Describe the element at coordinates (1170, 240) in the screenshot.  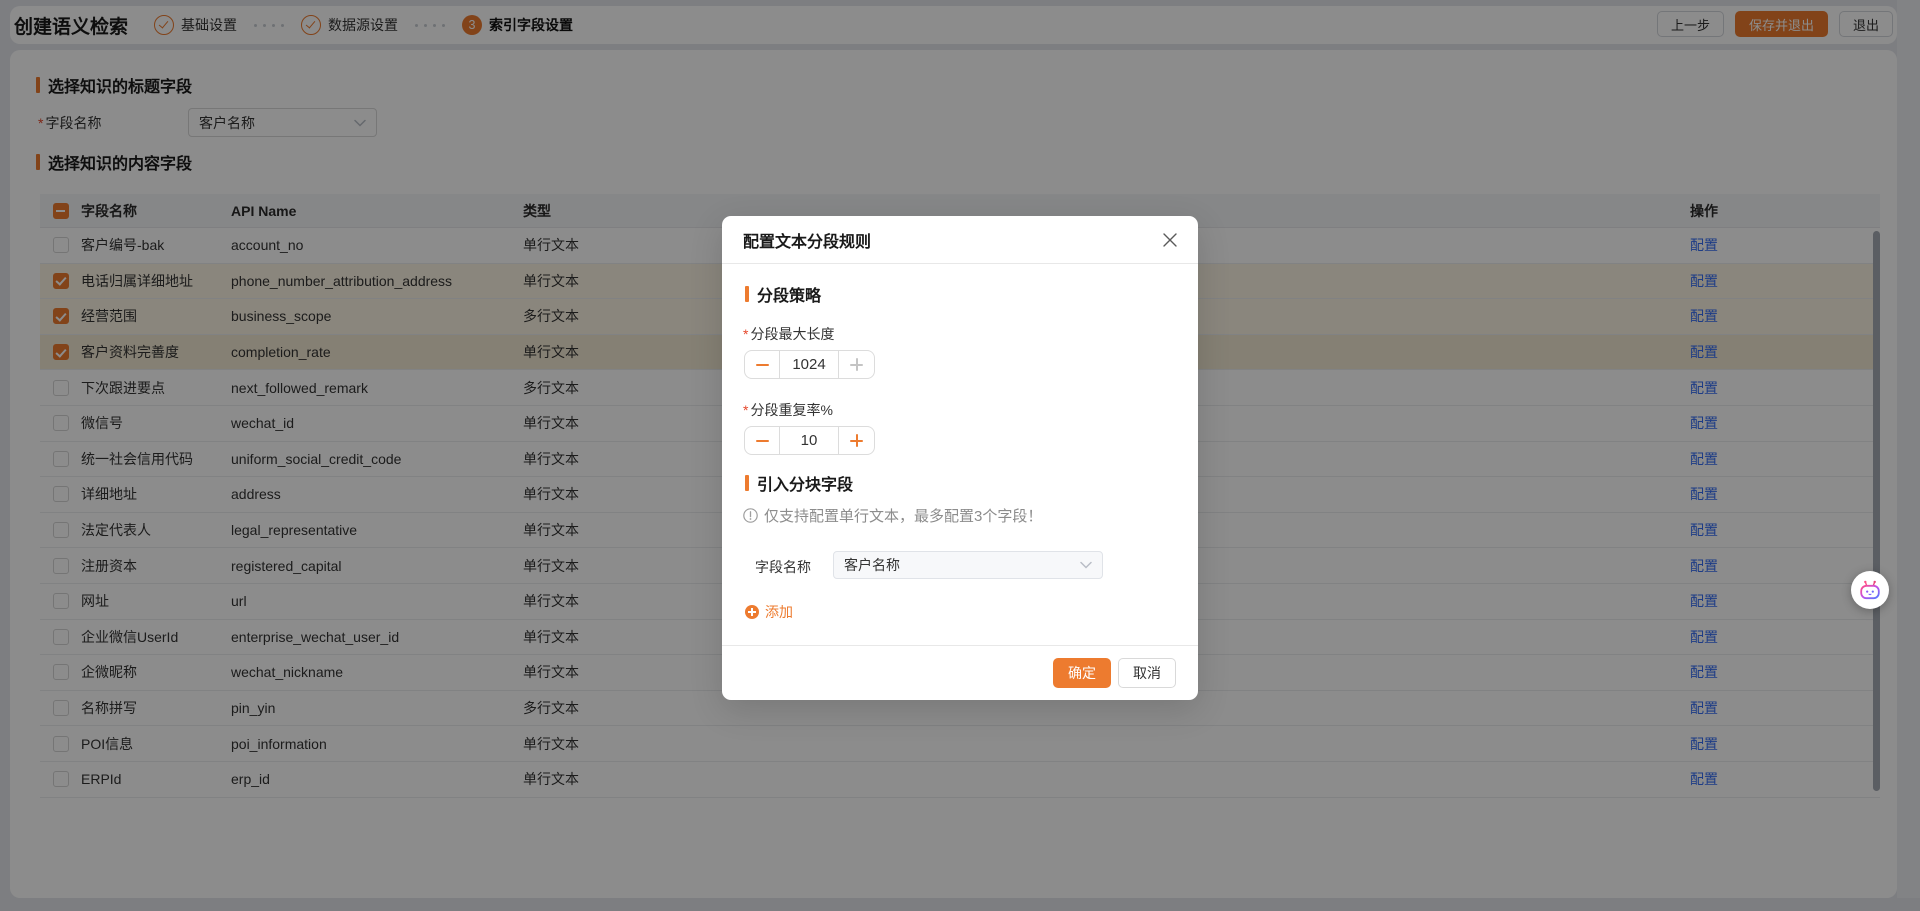
I see `close-icon` at that location.